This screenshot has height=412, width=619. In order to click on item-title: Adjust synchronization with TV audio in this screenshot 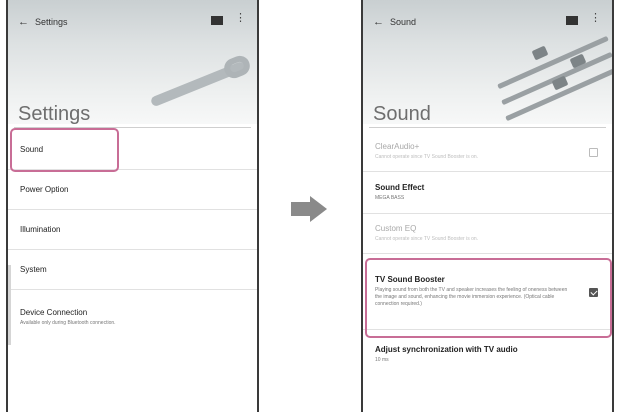, I will do `click(446, 349)`.